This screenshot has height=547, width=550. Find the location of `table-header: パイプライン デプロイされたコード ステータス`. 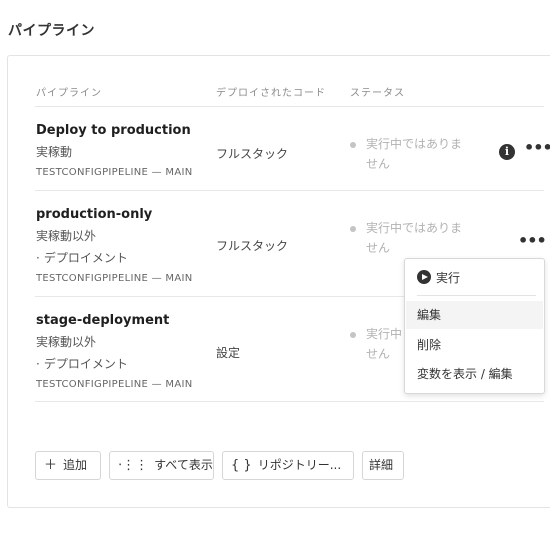

table-header: パイプライン デプロイされたコード ステータス is located at coordinates (279, 94).